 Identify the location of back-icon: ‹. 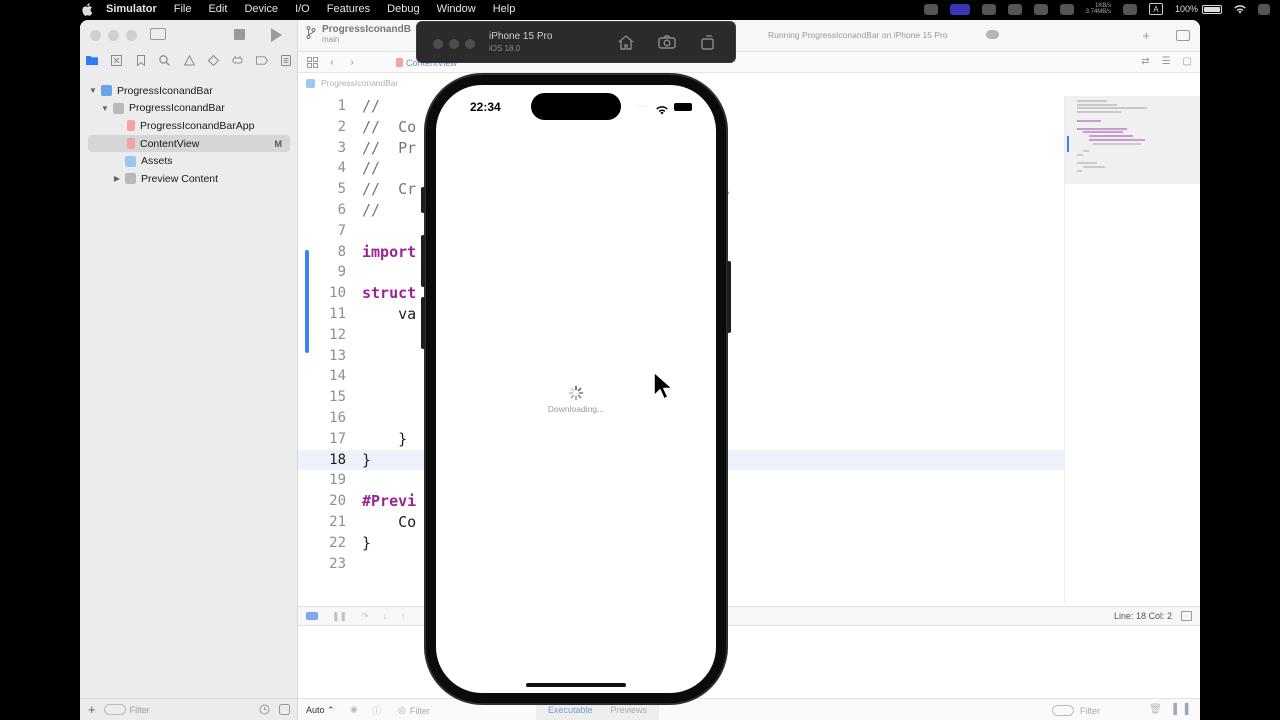
(332, 63).